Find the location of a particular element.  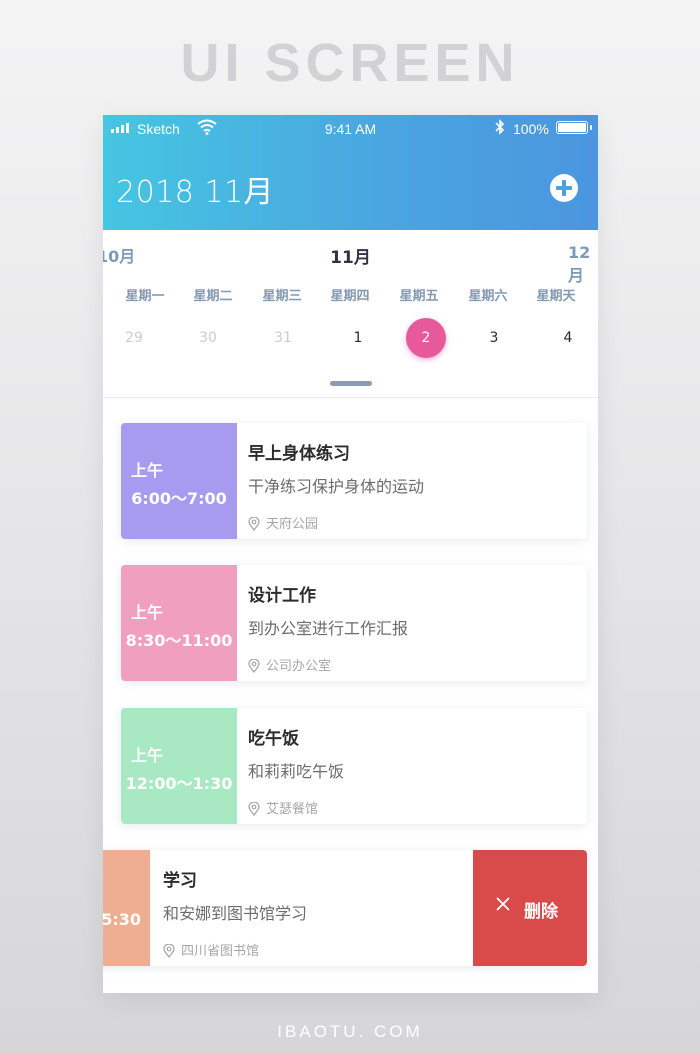

weekday-label: 星期四 is located at coordinates (350, 296).